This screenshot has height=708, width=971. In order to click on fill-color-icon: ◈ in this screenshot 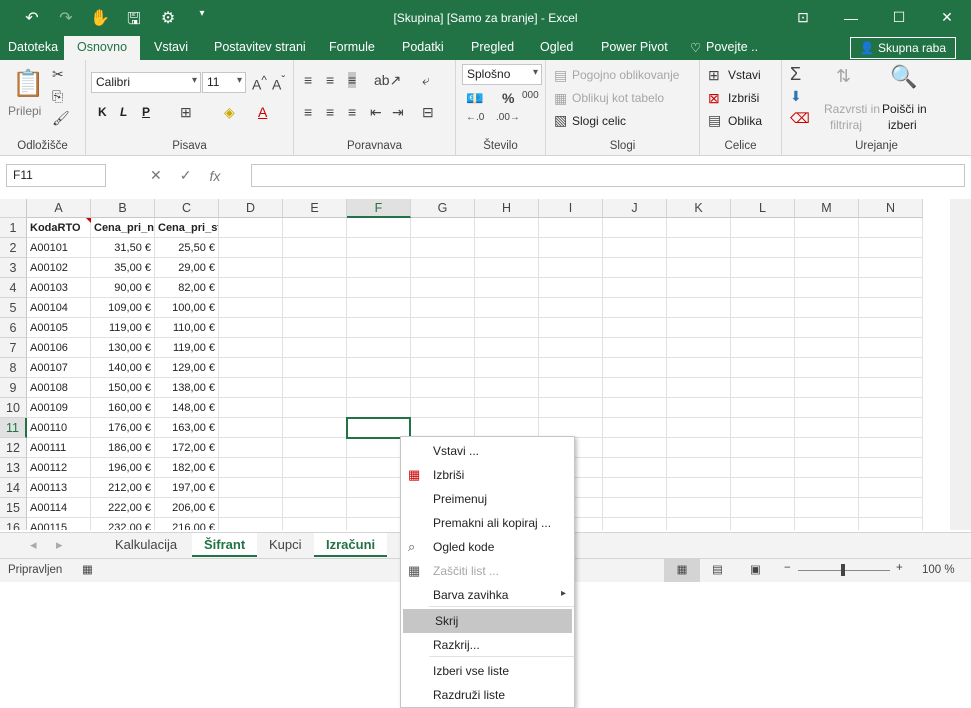, I will do `click(229, 112)`.